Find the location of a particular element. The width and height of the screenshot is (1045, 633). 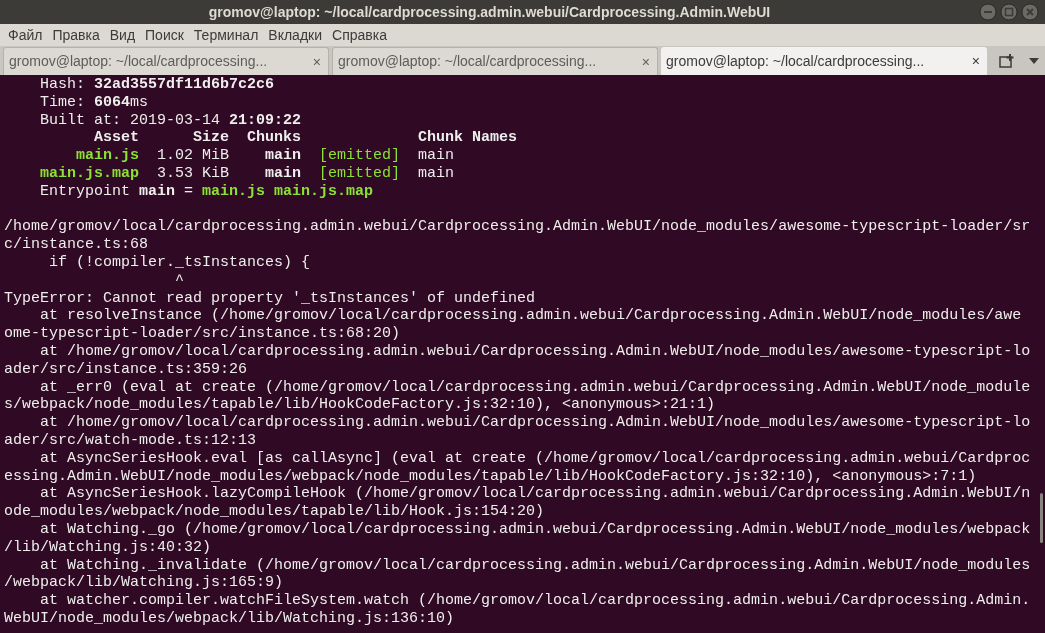

scrollbar is located at coordinates (1041, 518).